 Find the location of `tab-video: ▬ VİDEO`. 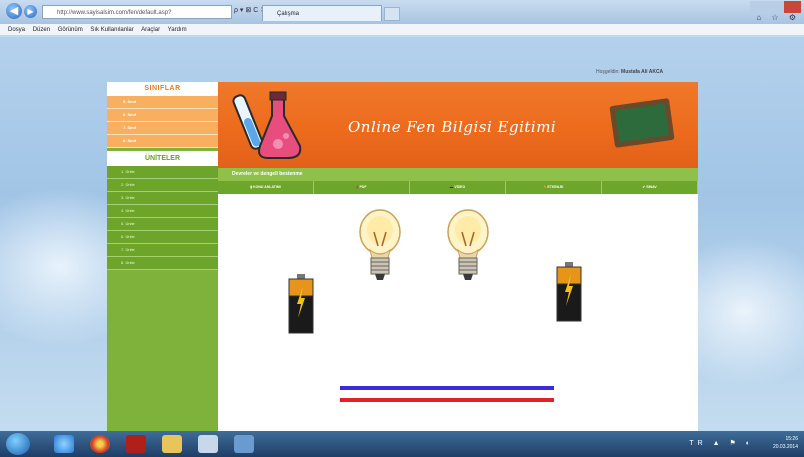

tab-video: ▬ VİDEO is located at coordinates (458, 187).